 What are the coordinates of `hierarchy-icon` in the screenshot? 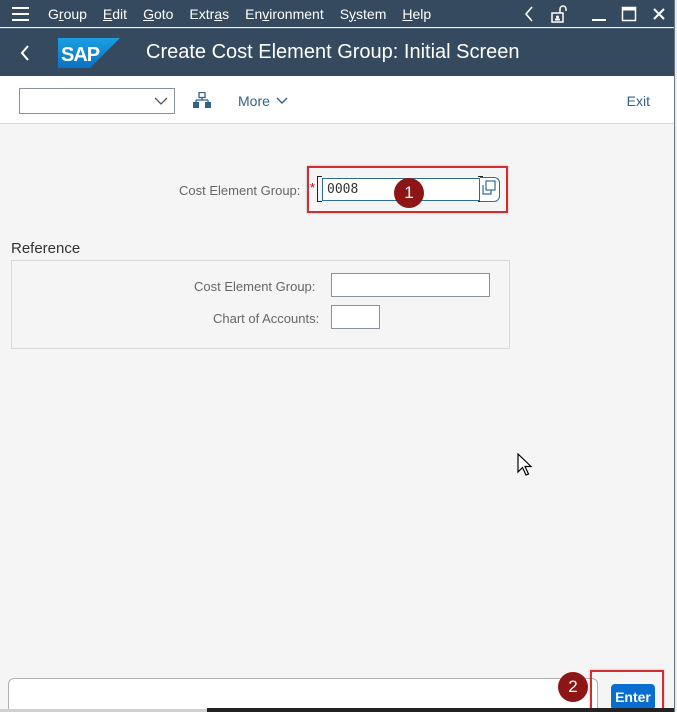 It's located at (202, 102).